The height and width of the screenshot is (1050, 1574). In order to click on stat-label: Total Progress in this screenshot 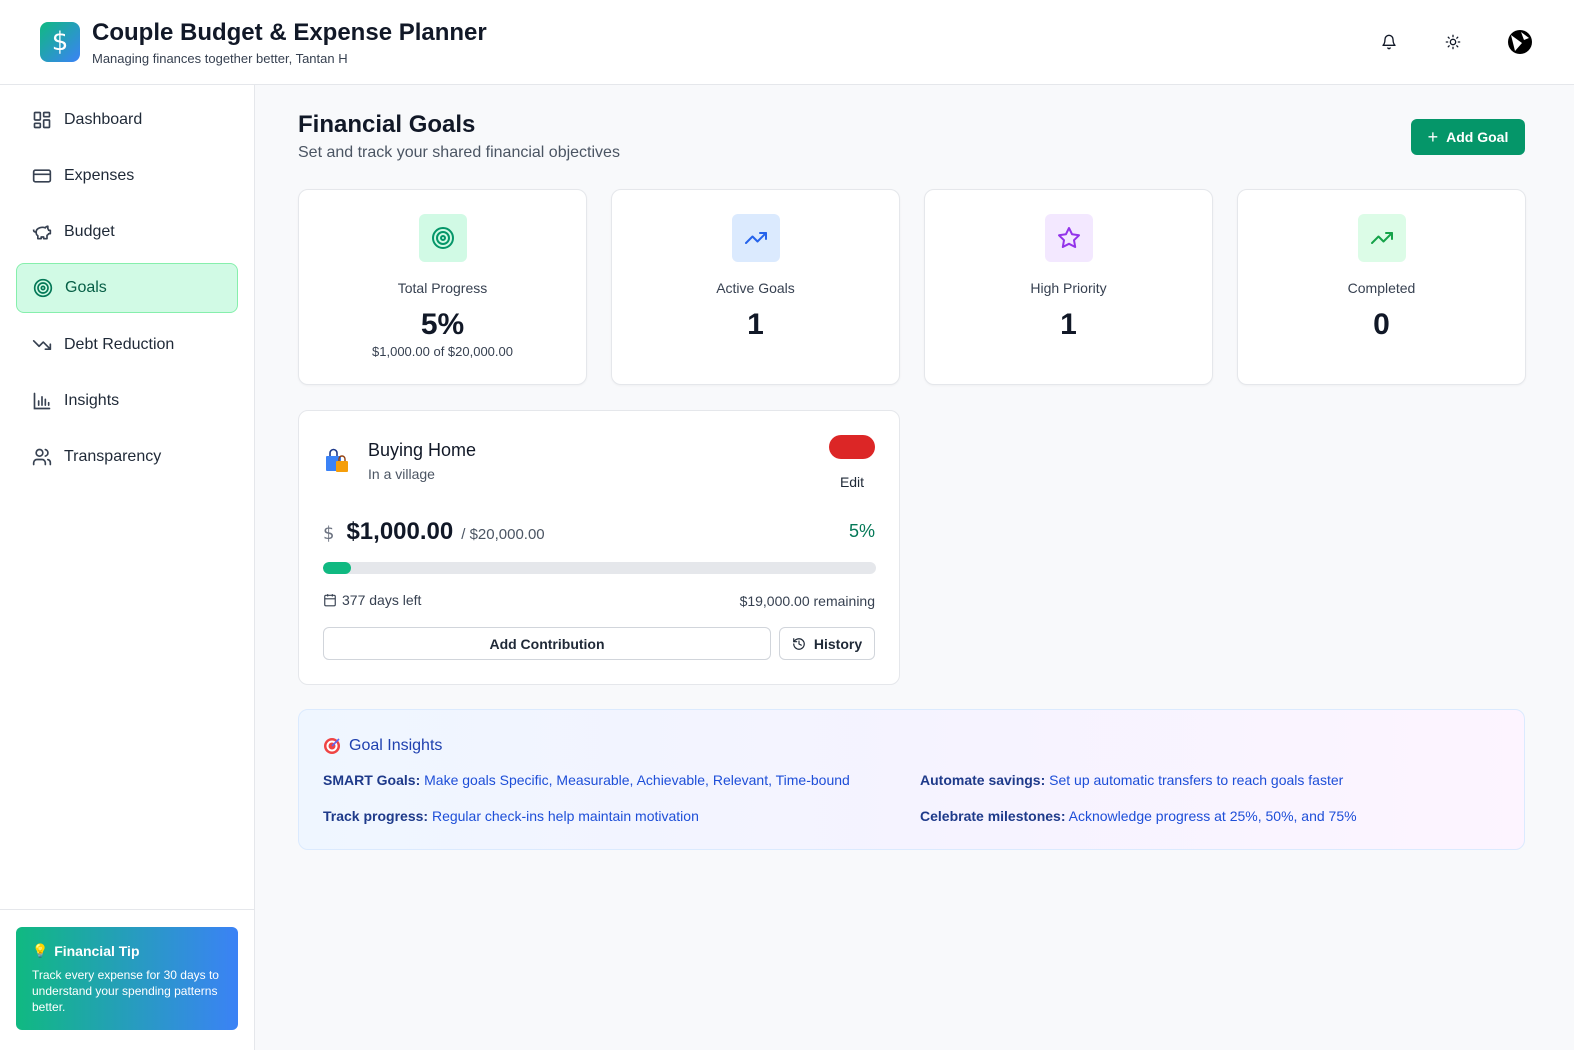, I will do `click(442, 288)`.